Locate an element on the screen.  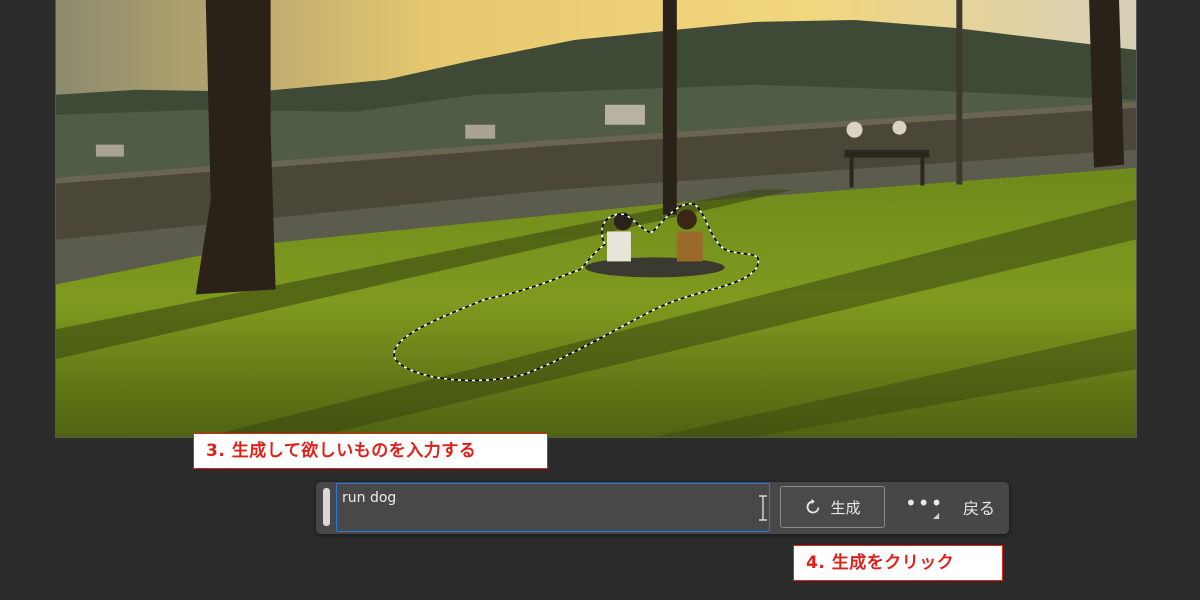
contextual-task-bar: 生成 ••• ◢ 戻る is located at coordinates (662, 508).